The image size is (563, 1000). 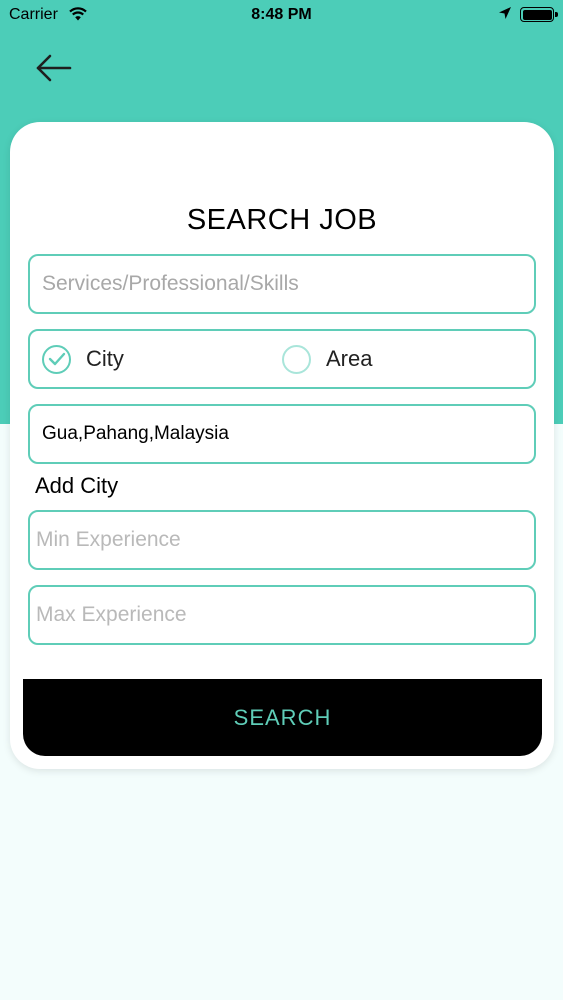 I want to click on radio-area: Area, so click(x=327, y=359).